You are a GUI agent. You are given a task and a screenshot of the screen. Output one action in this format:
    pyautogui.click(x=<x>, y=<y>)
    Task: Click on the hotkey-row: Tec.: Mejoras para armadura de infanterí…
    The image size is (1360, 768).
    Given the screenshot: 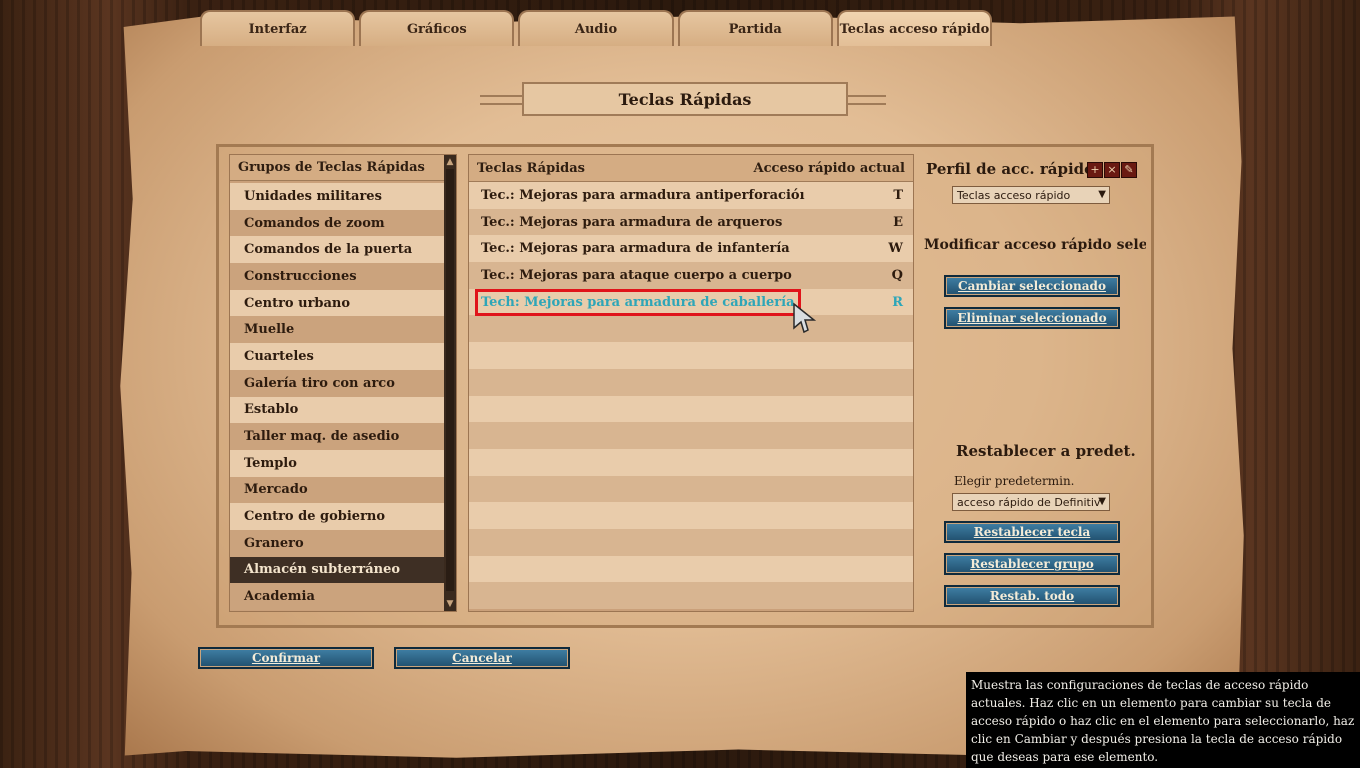 What is the action you would take?
    pyautogui.click(x=691, y=249)
    